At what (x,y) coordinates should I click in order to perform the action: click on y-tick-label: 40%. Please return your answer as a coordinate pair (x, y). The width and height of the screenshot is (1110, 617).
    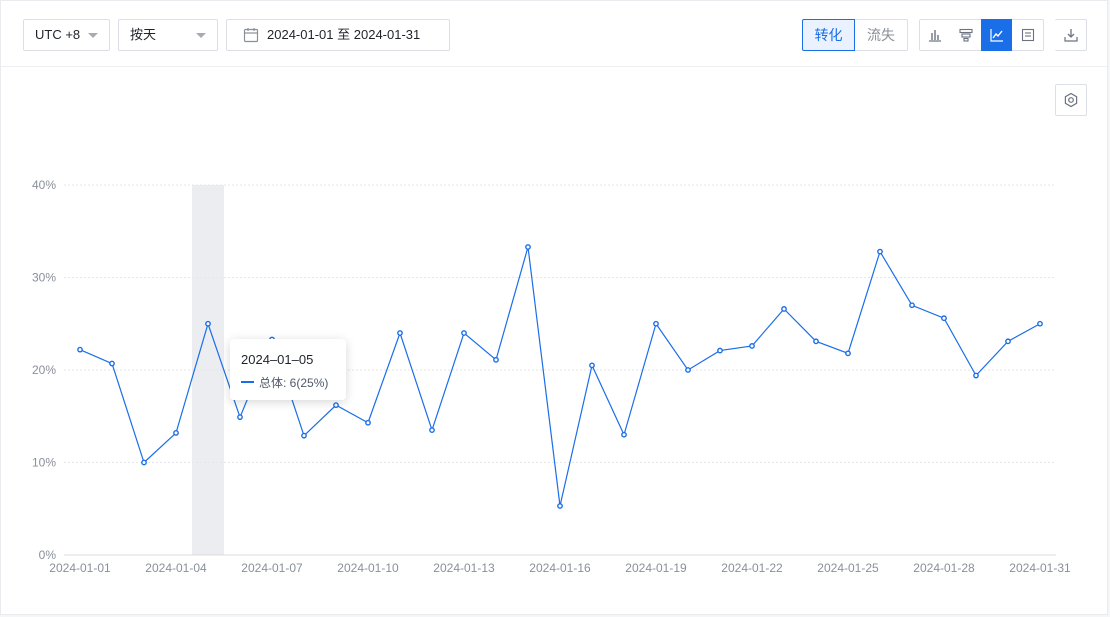
    Looking at the image, I should click on (44, 185).